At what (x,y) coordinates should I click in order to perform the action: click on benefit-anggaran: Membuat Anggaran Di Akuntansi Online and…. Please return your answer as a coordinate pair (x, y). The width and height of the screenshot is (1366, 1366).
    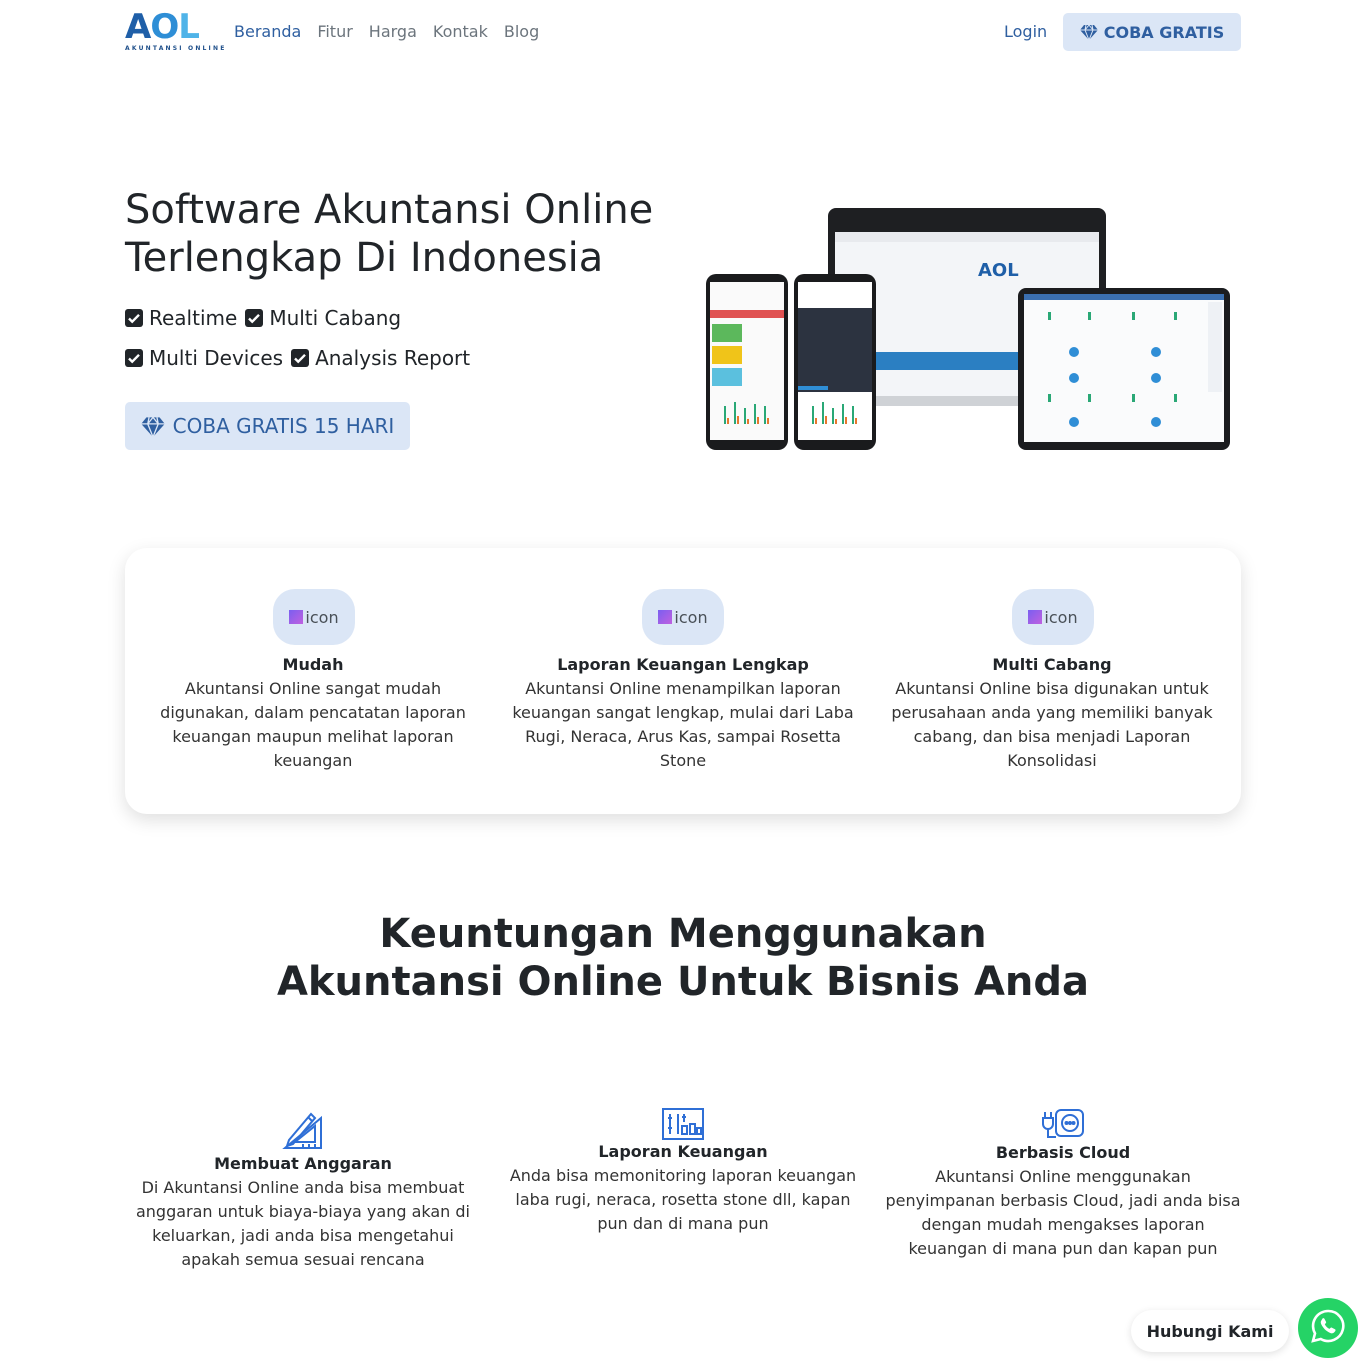
    Looking at the image, I should click on (303, 1190).